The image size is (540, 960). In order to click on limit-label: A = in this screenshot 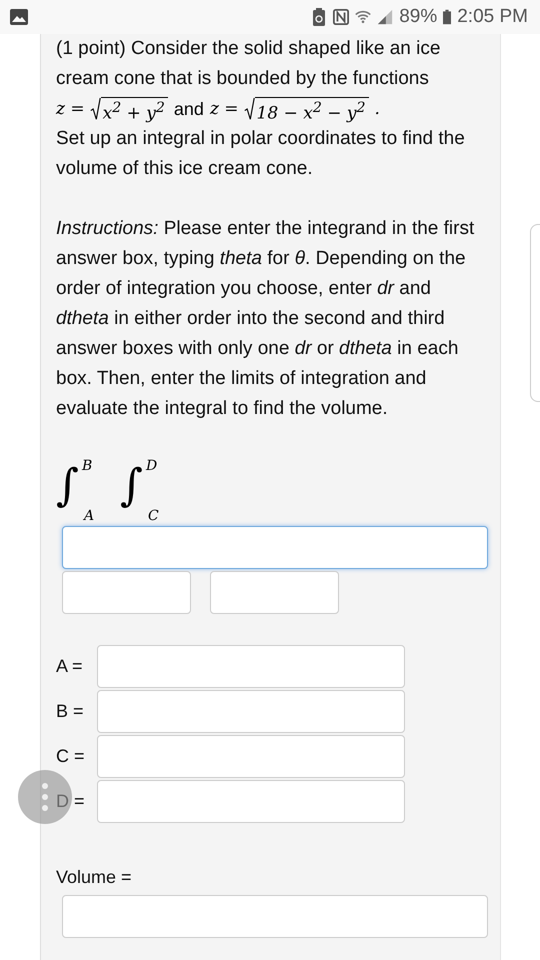, I will do `click(70, 666)`.